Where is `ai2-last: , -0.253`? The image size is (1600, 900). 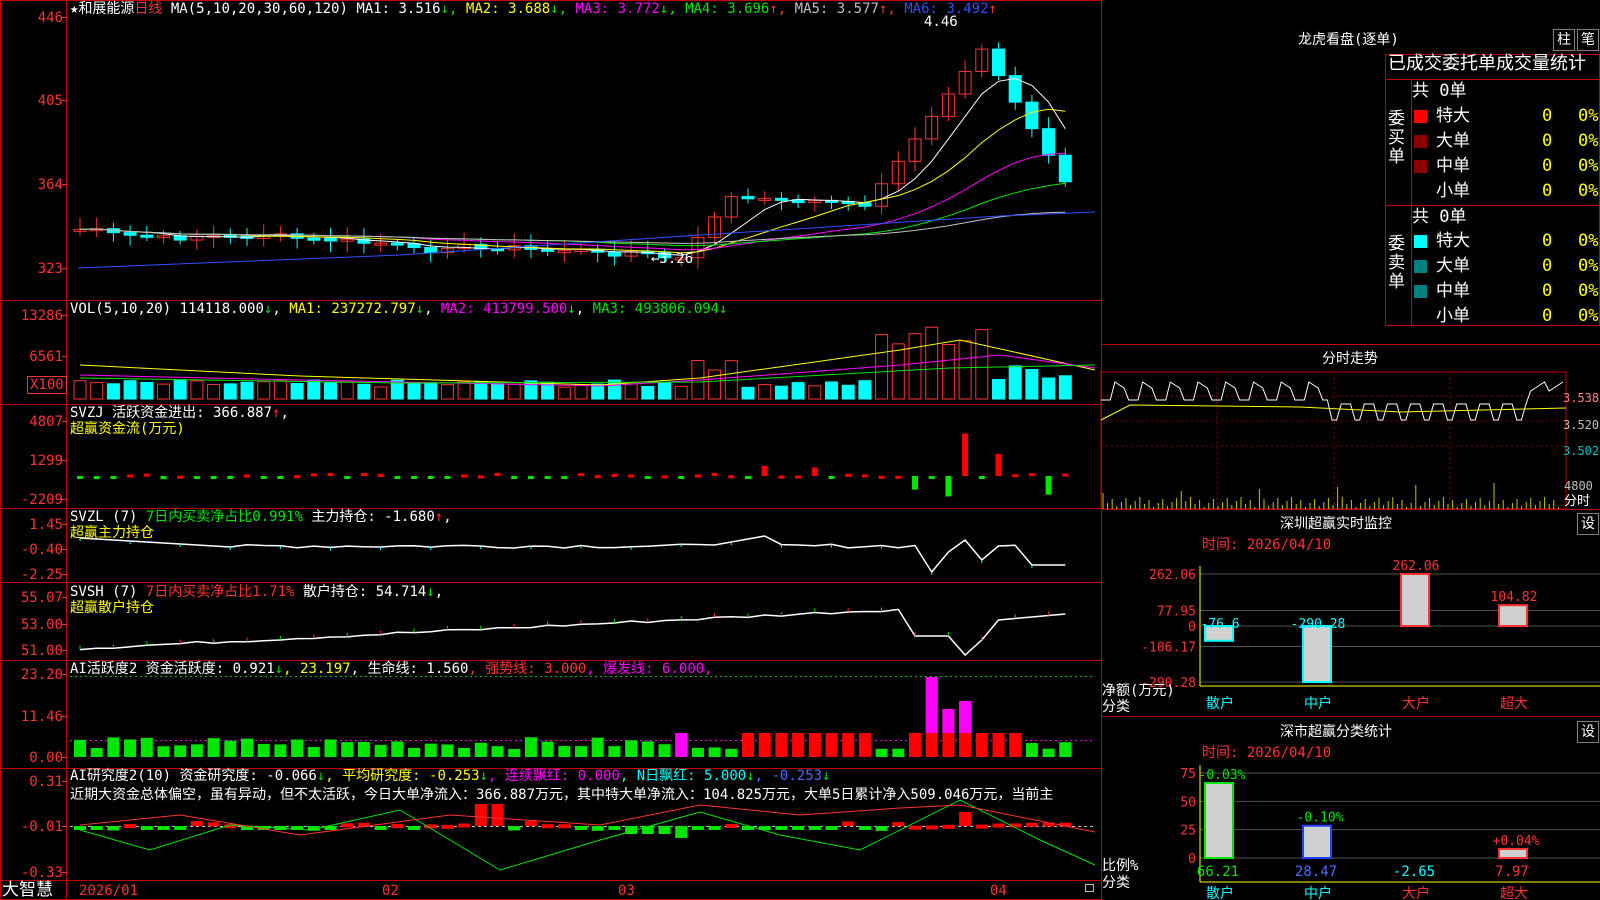 ai2-last: , -0.253 is located at coordinates (788, 776).